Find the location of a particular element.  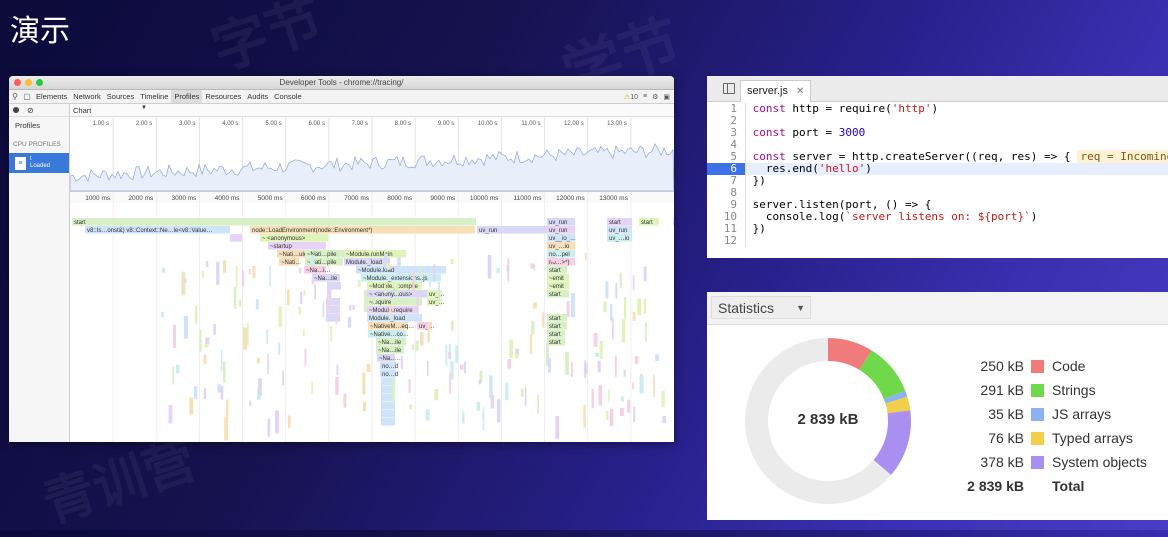

tab-console: Console is located at coordinates (288, 96).